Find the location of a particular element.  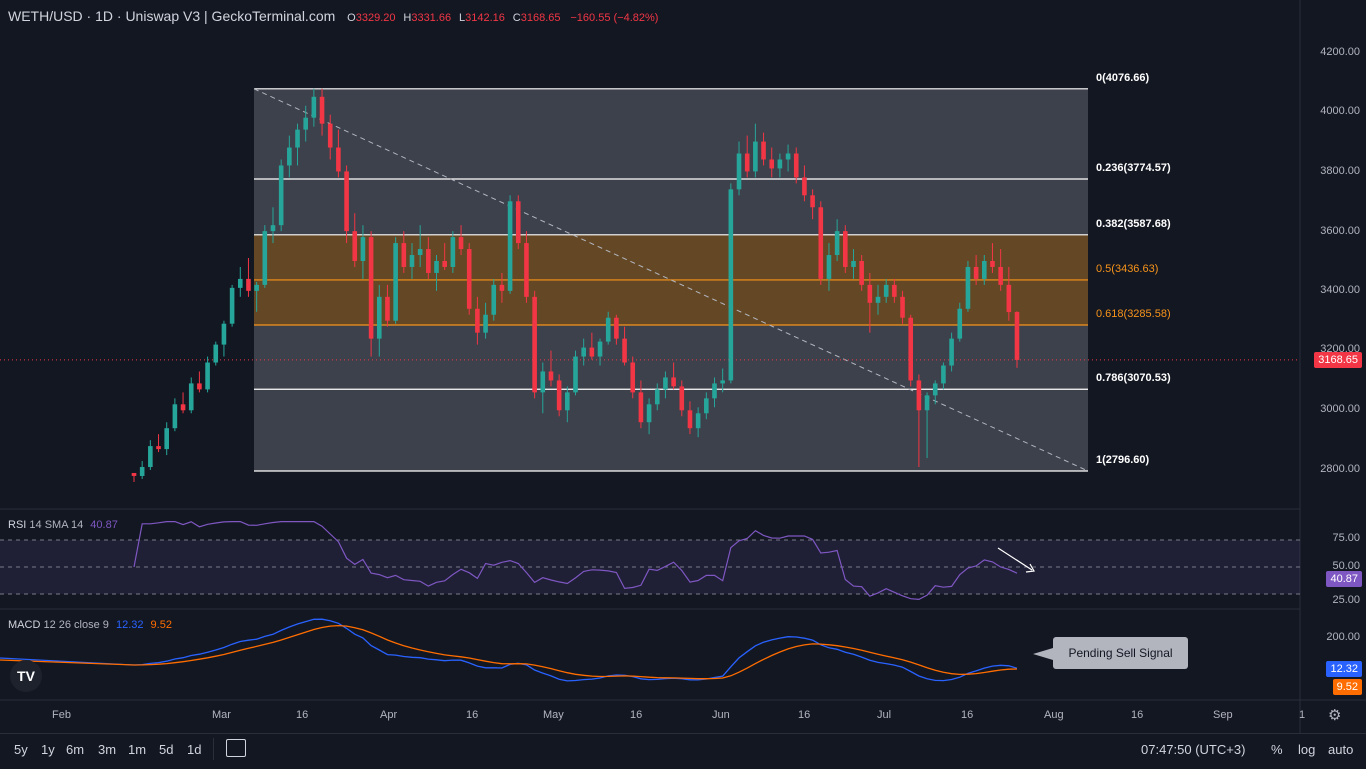

rsi-value: 40.87 is located at coordinates (104, 525).